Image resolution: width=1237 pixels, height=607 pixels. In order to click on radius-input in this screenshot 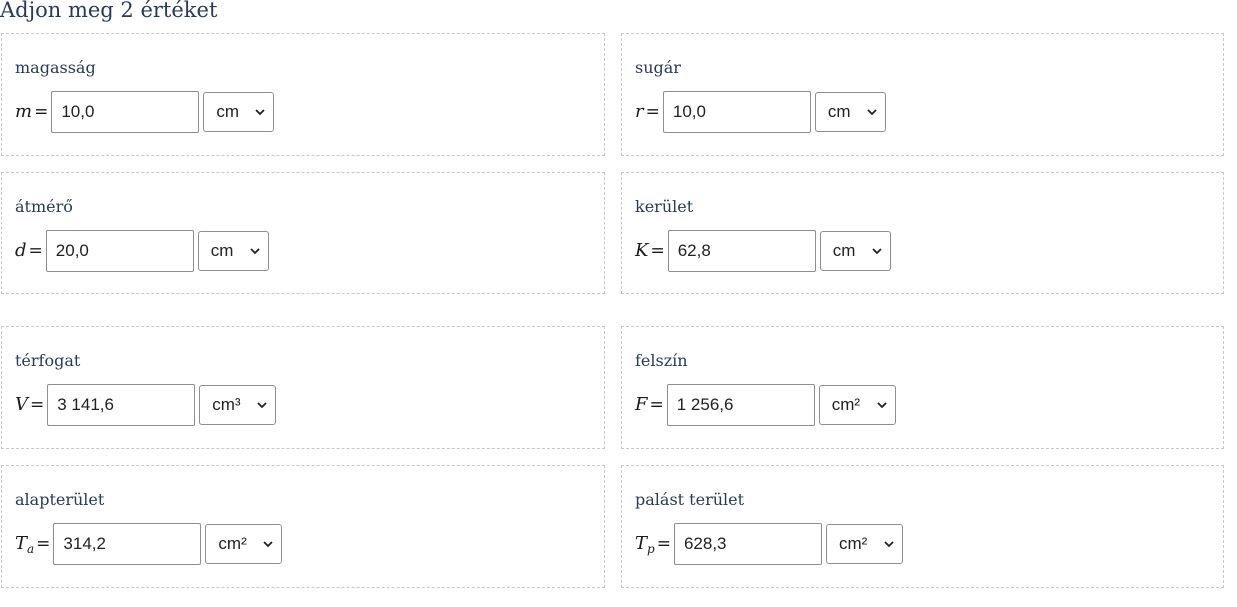, I will do `click(736, 112)`.